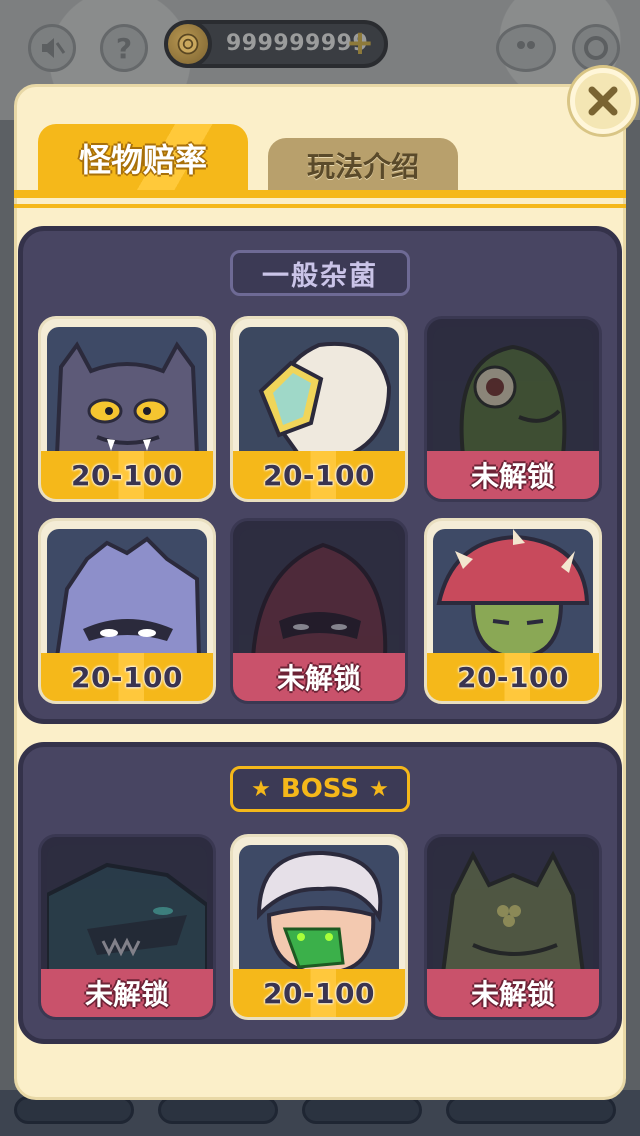 Image resolution: width=640 pixels, height=1136 pixels. Describe the element at coordinates (526, 48) in the screenshot. I see `menu-icon` at that location.